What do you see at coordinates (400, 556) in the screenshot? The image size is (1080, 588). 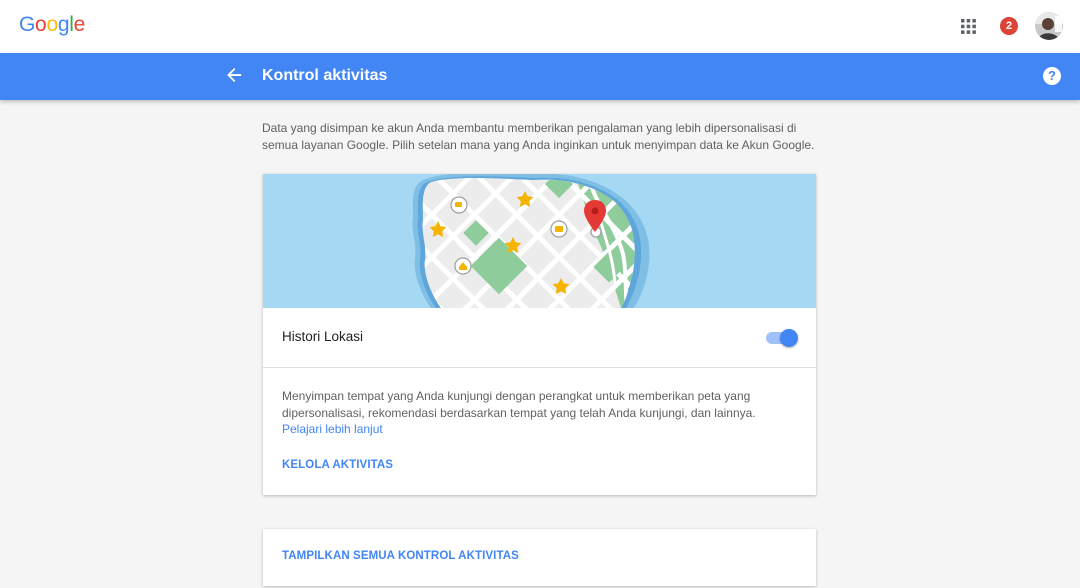 I see `show-all-activity-controls-button: TAMPILKAN SEMUA KONTROL AKTIVITAS` at bounding box center [400, 556].